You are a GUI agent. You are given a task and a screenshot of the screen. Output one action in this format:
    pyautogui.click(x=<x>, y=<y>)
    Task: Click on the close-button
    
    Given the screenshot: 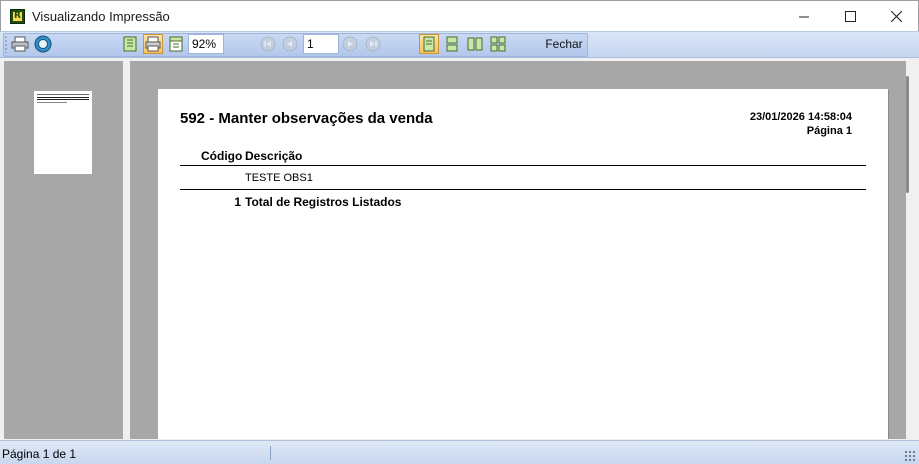 What is the action you would take?
    pyautogui.click(x=896, y=16)
    